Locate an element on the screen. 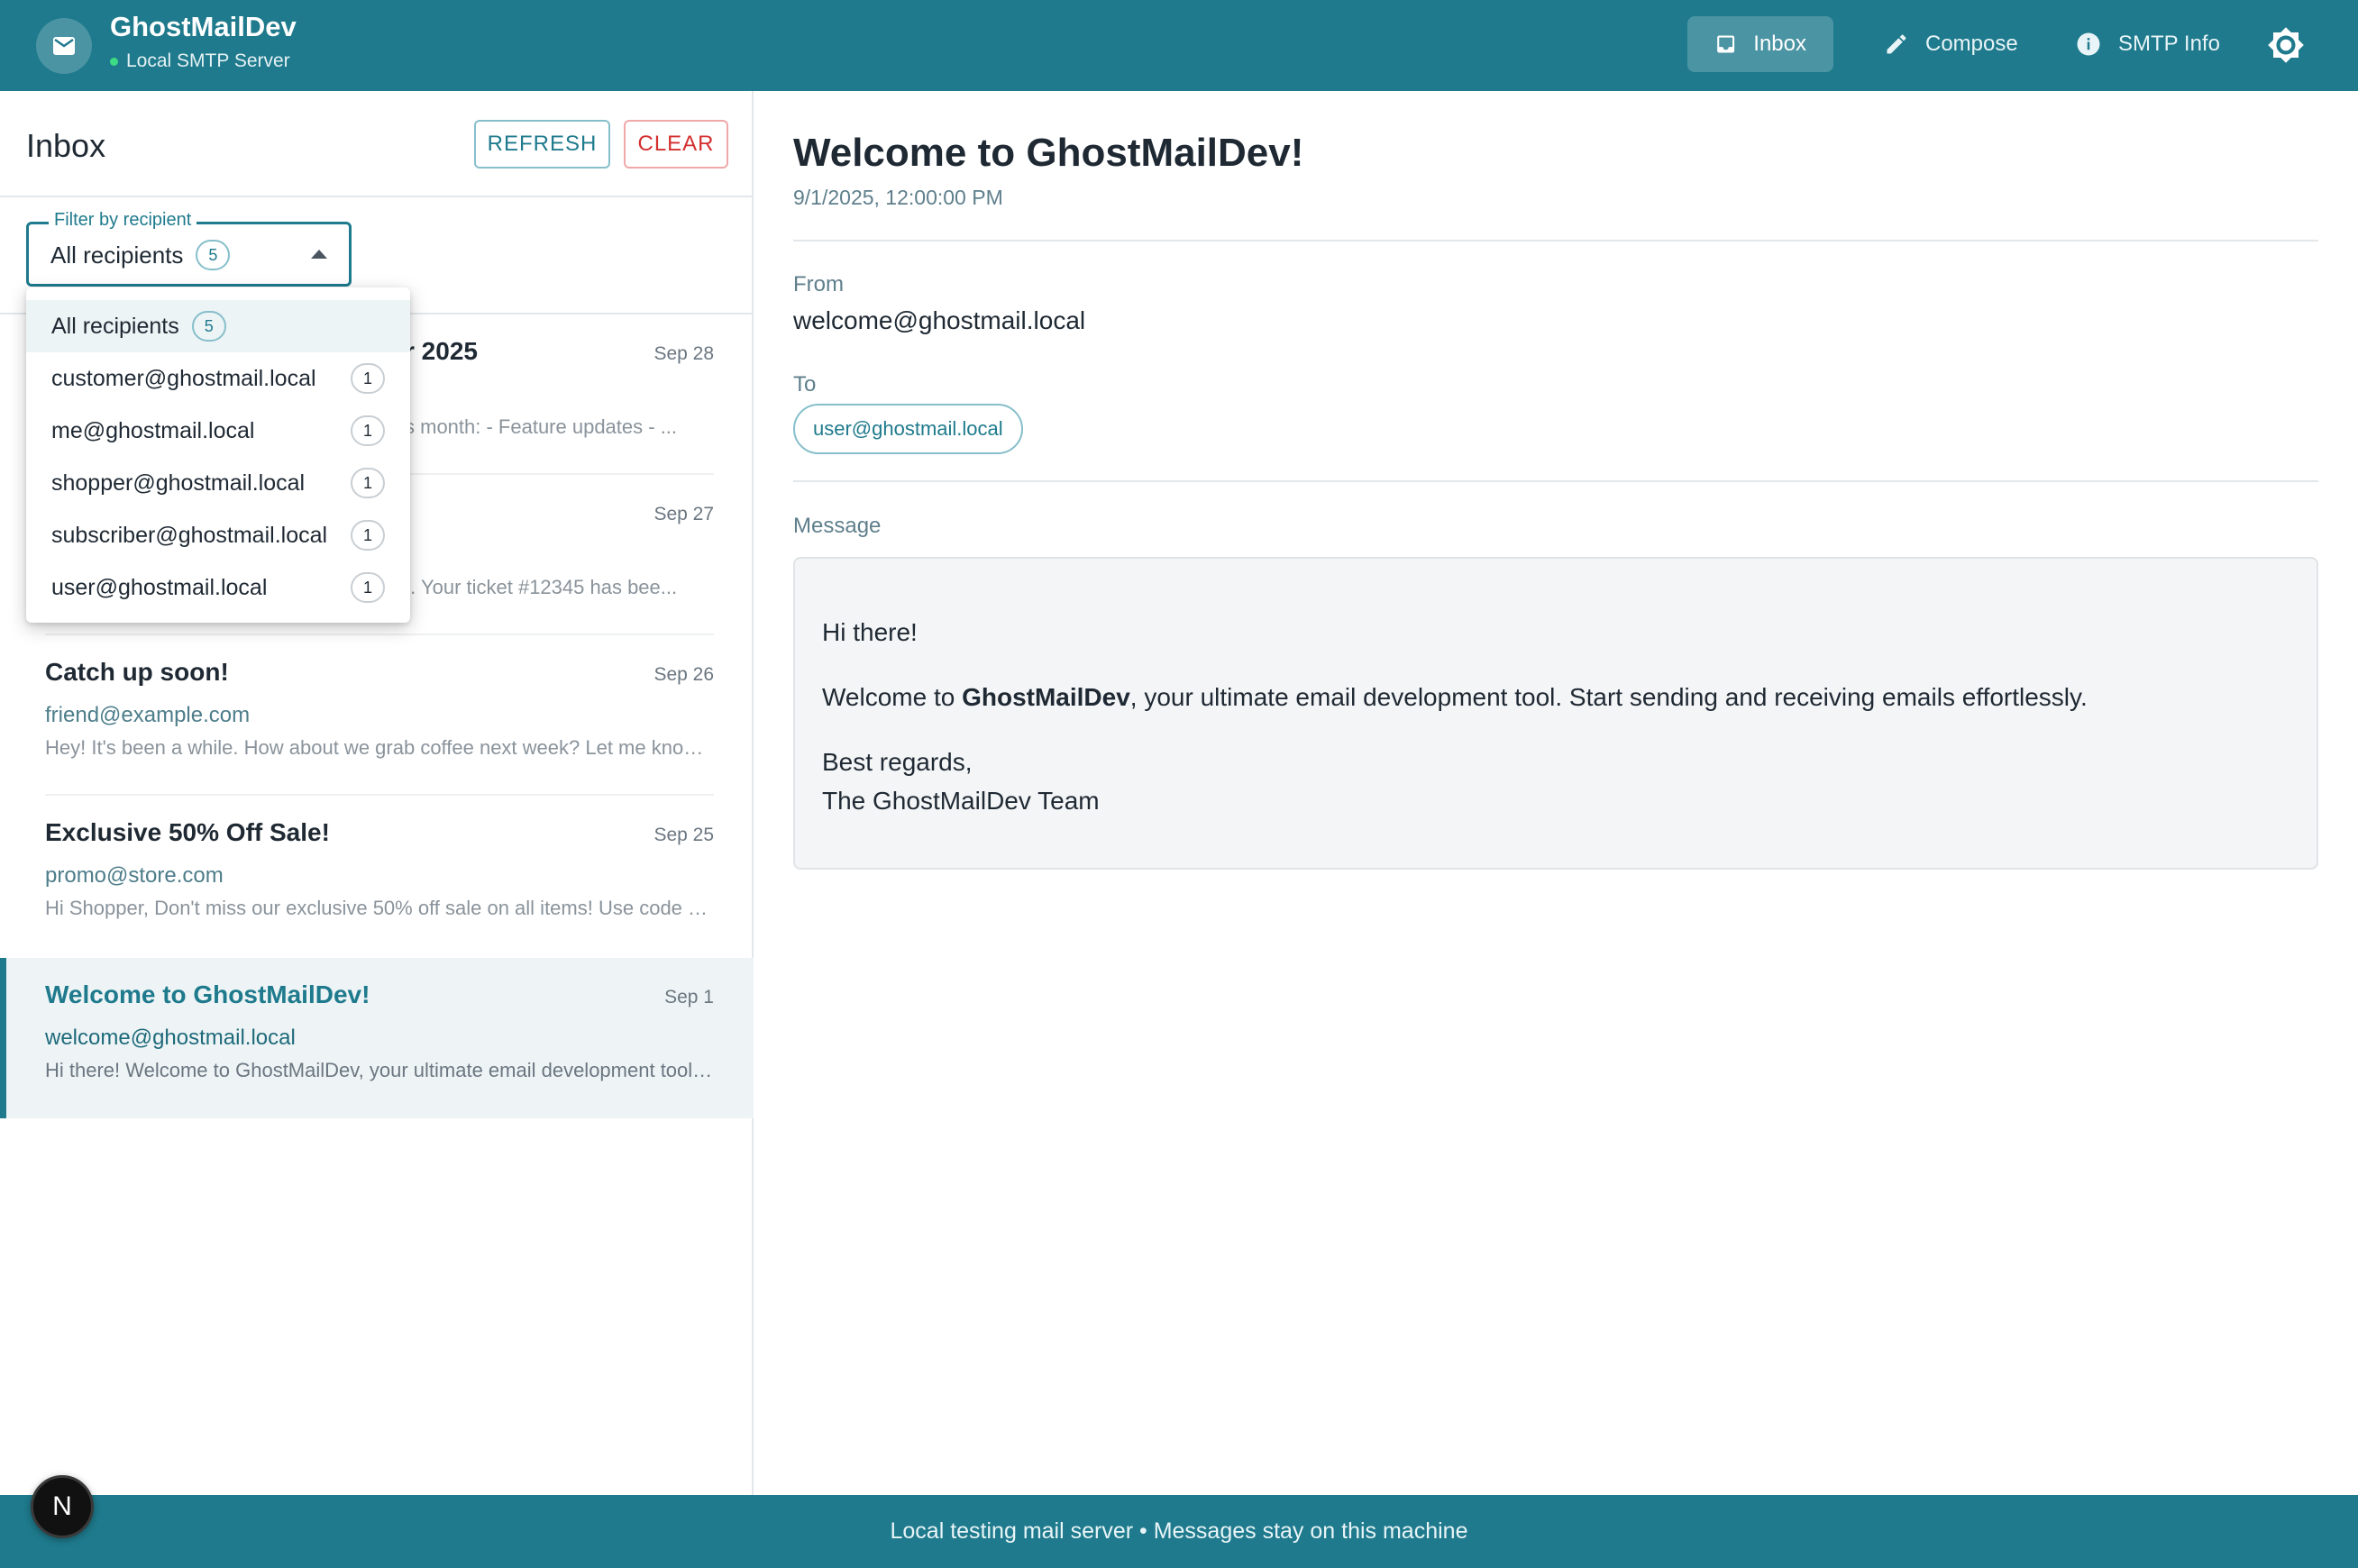 The height and width of the screenshot is (1568, 2358). filter-option-label: me@ghostmail.local is located at coordinates (153, 430).